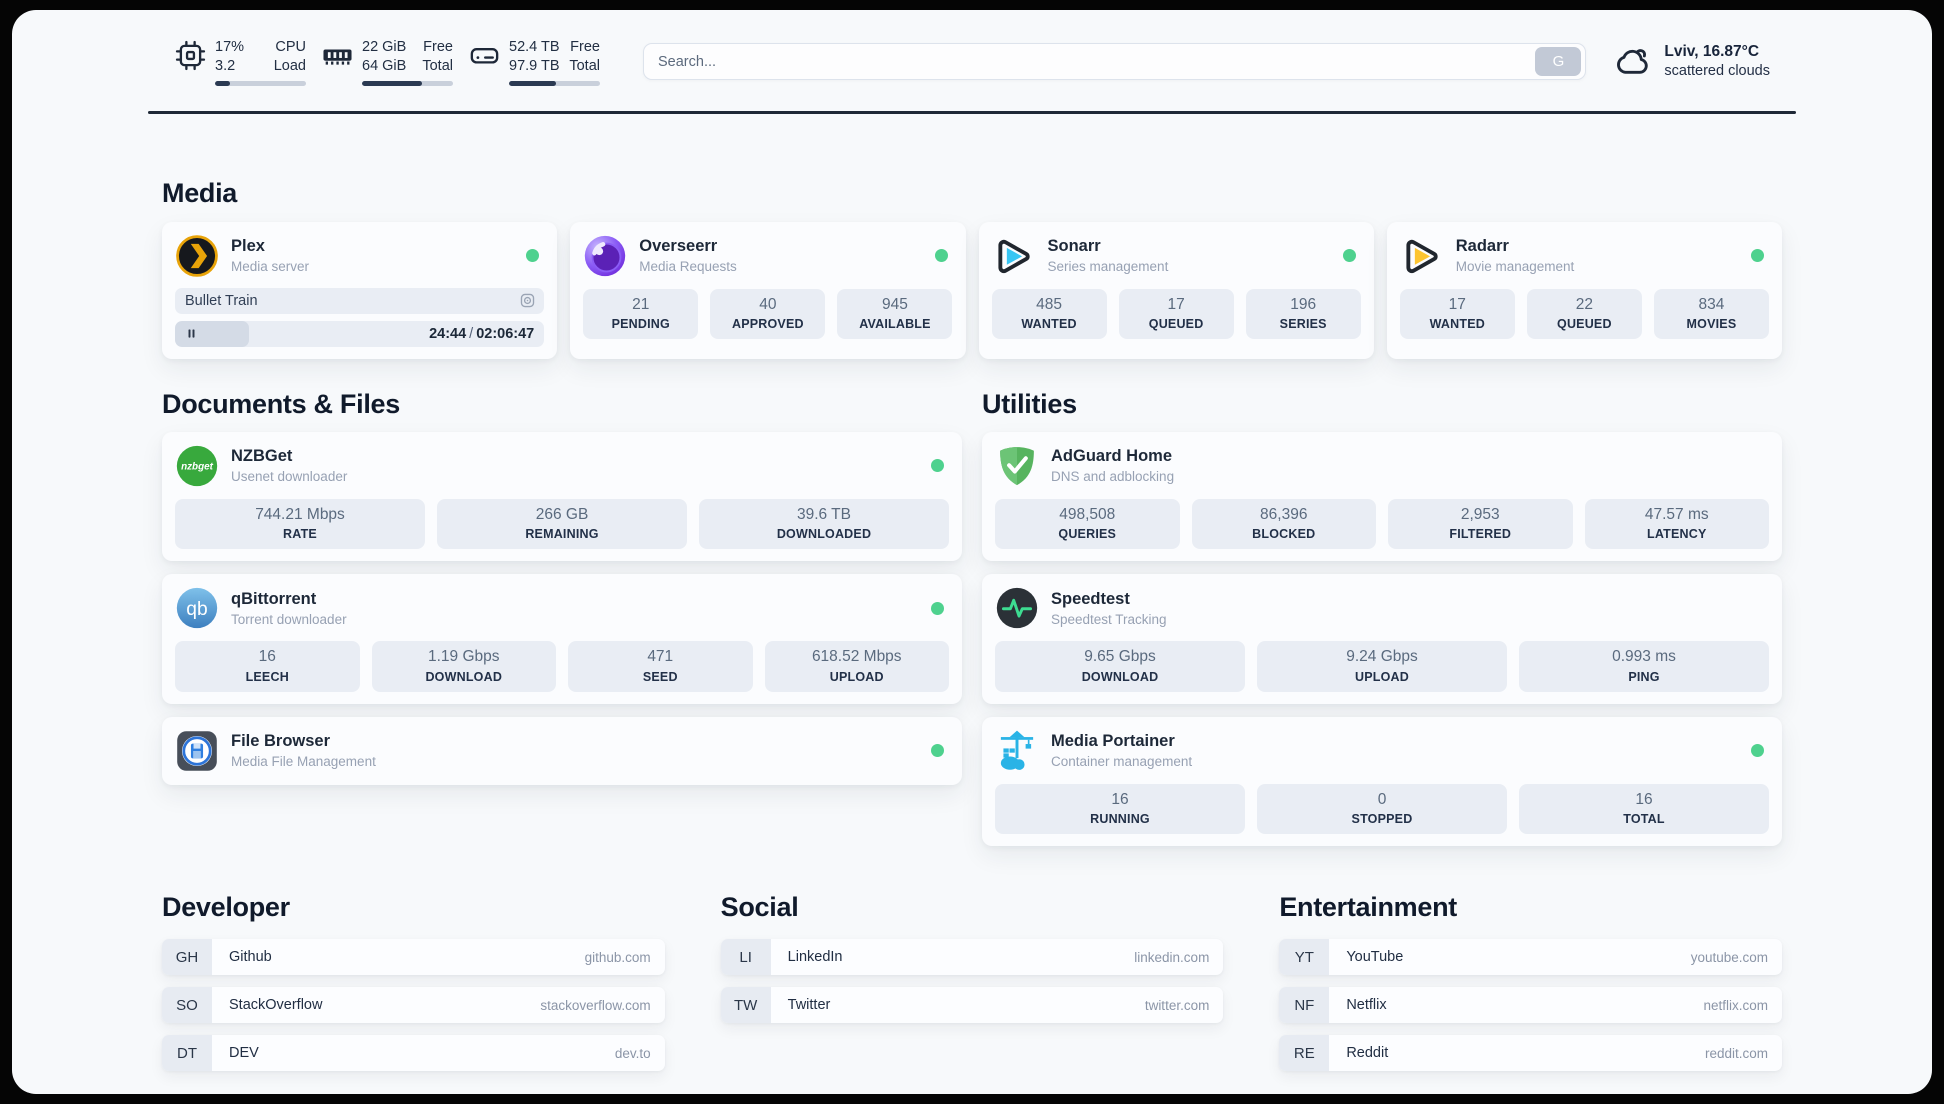 This screenshot has height=1104, width=1944. What do you see at coordinates (1382, 751) in the screenshot?
I see `service-card-header: Media Portainer Container management` at bounding box center [1382, 751].